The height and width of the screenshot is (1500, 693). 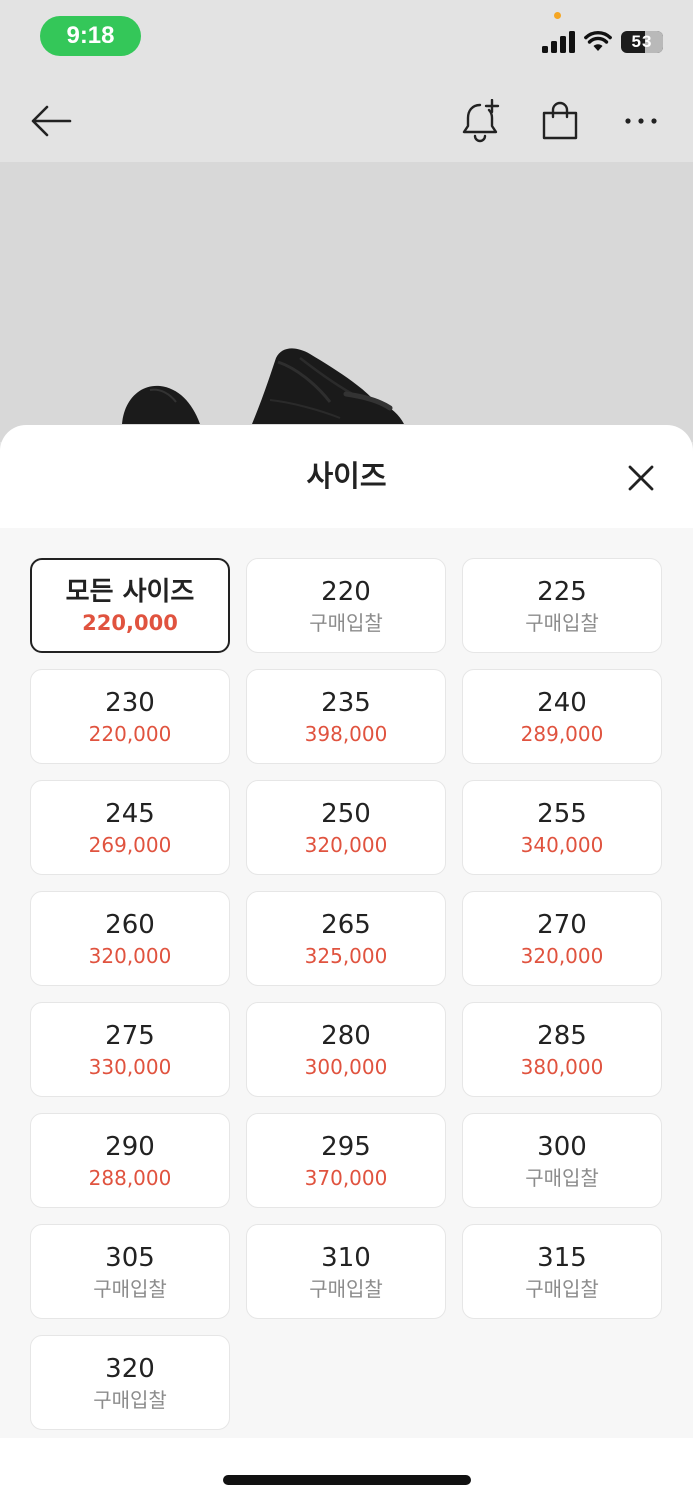 I want to click on size-option: 240 289,000, so click(x=562, y=716).